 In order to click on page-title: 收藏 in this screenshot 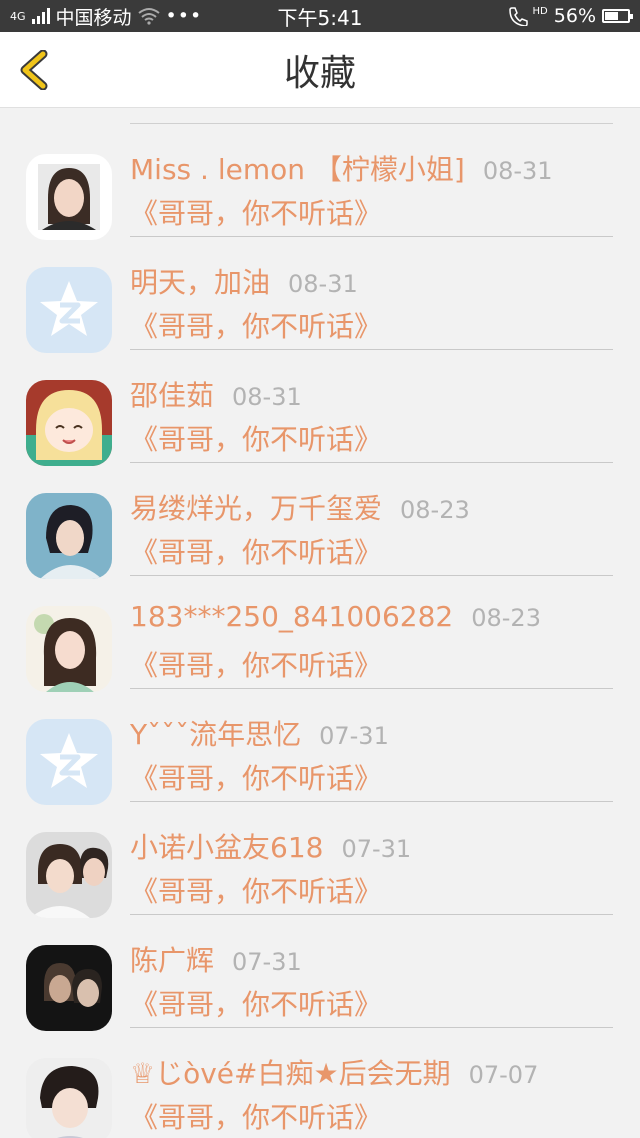, I will do `click(319, 73)`.